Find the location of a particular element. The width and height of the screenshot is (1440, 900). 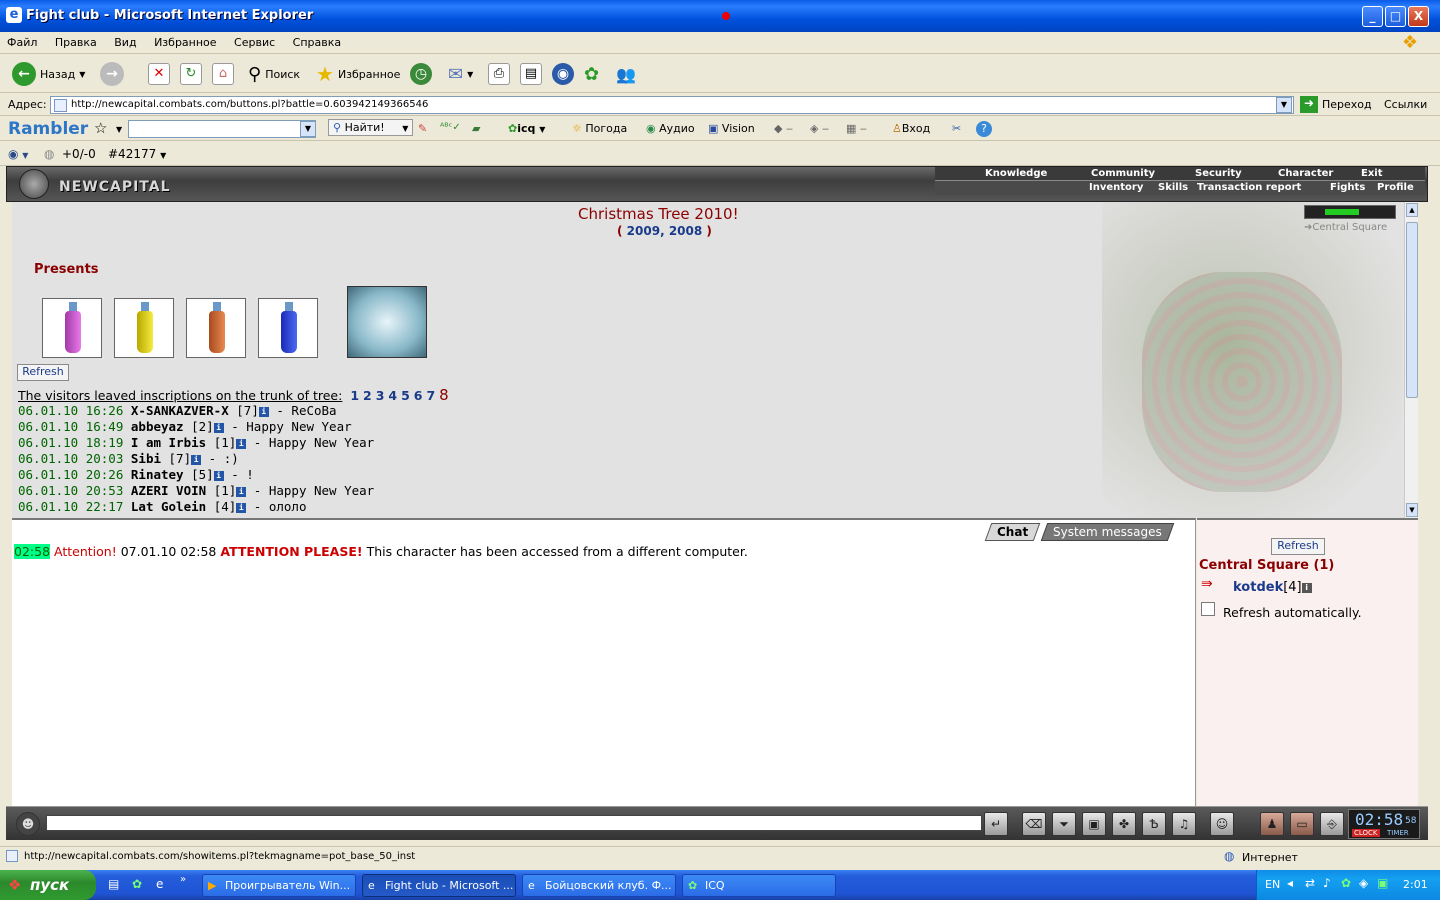

chat-input is located at coordinates (514, 823).